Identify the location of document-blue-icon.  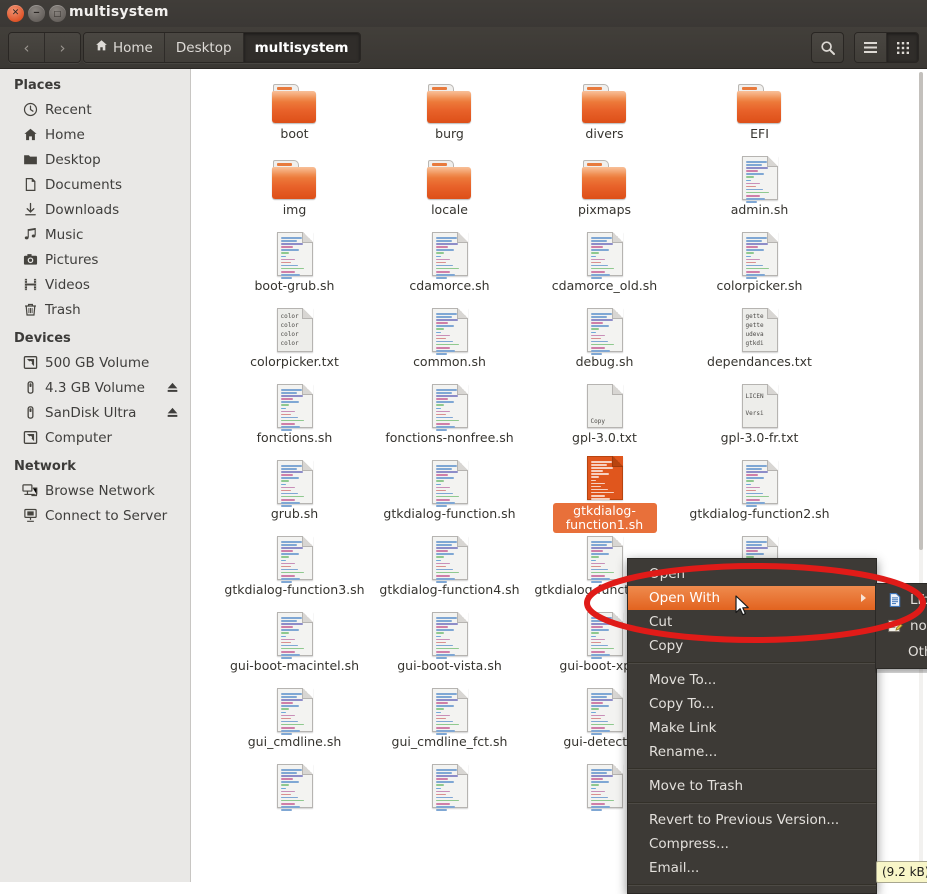
(894, 600).